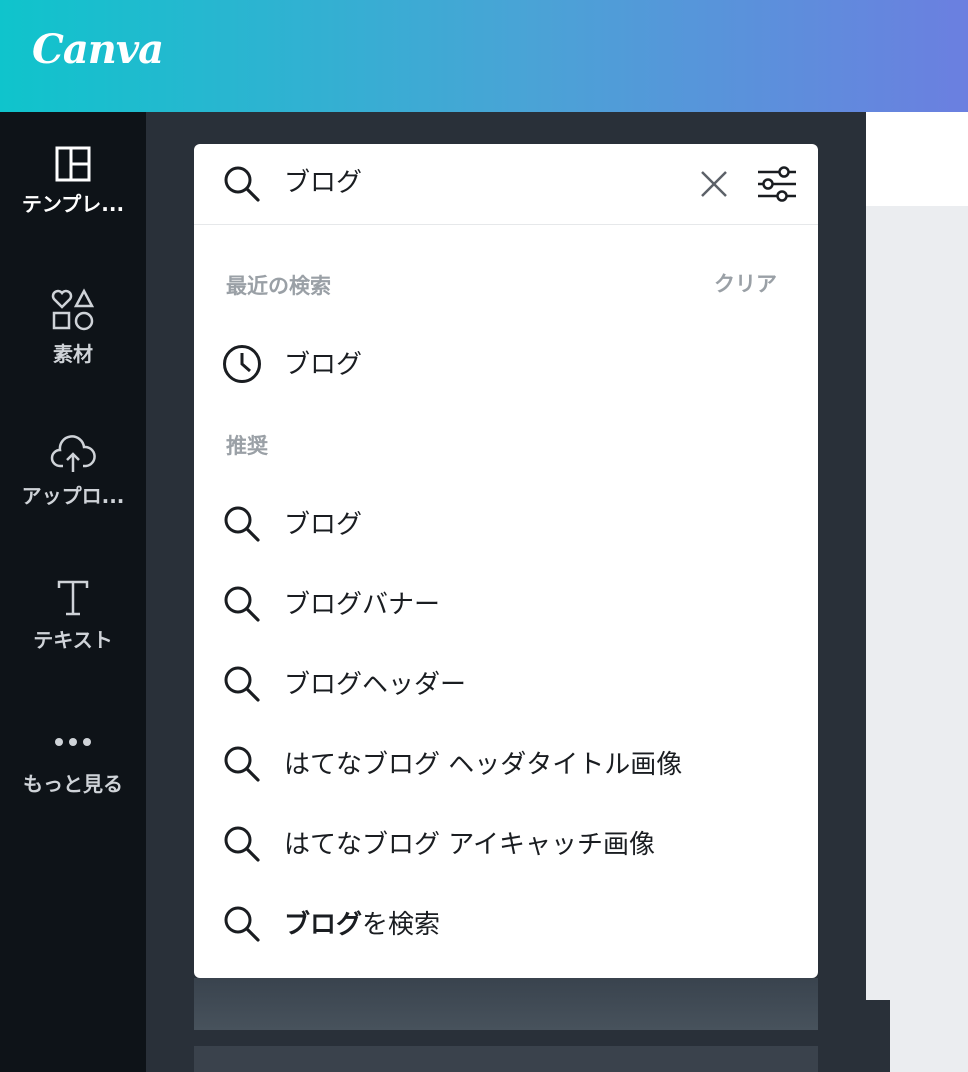  Describe the element at coordinates (506, 362) in the screenshot. I see `recent-search-item: ブログ` at that location.